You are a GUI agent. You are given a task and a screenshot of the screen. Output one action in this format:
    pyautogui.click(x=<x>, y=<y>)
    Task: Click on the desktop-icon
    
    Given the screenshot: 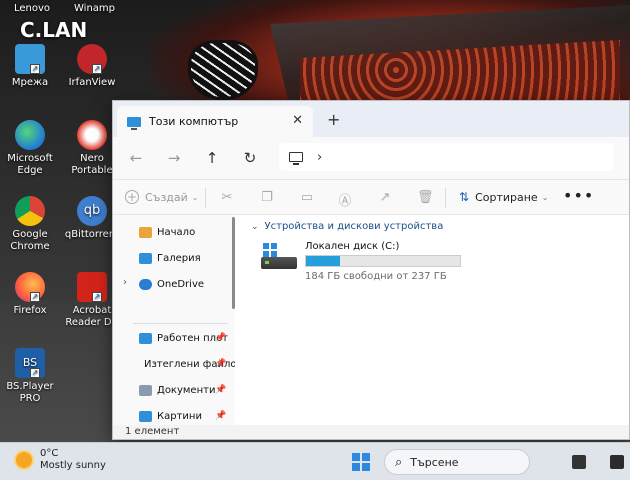 What is the action you would take?
    pyautogui.click(x=145, y=338)
    